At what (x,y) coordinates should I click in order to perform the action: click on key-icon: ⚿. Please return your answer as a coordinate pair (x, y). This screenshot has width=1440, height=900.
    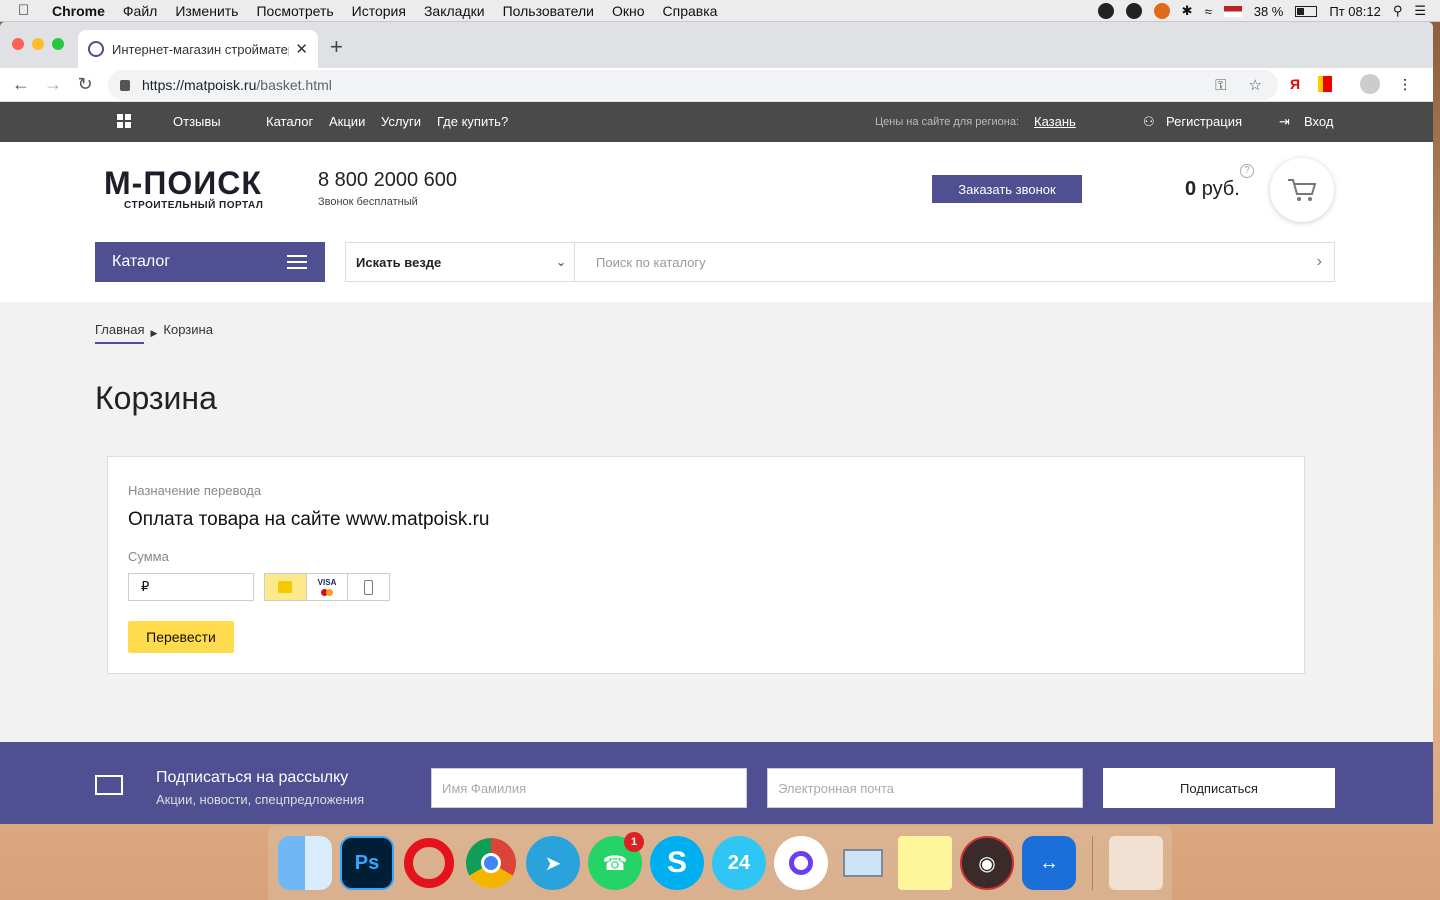
    Looking at the image, I should click on (1220, 85).